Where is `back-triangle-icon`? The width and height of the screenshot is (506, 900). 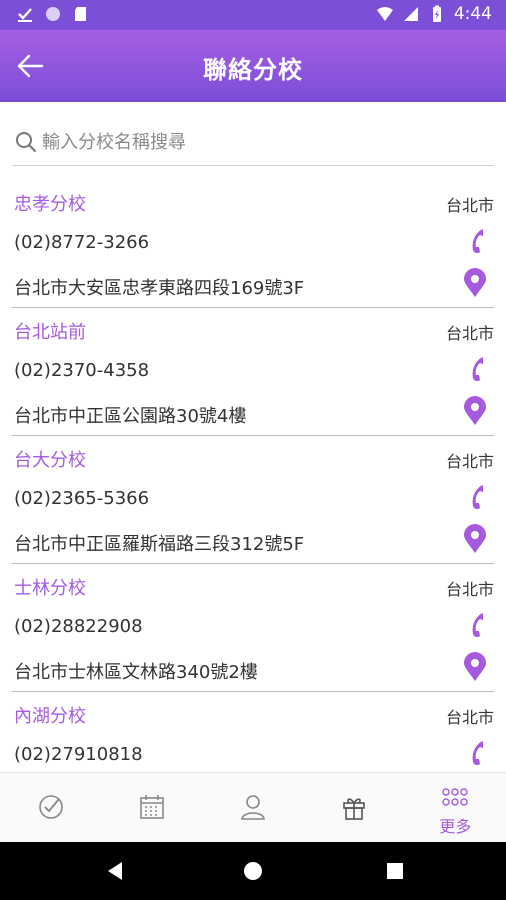 back-triangle-icon is located at coordinates (115, 871).